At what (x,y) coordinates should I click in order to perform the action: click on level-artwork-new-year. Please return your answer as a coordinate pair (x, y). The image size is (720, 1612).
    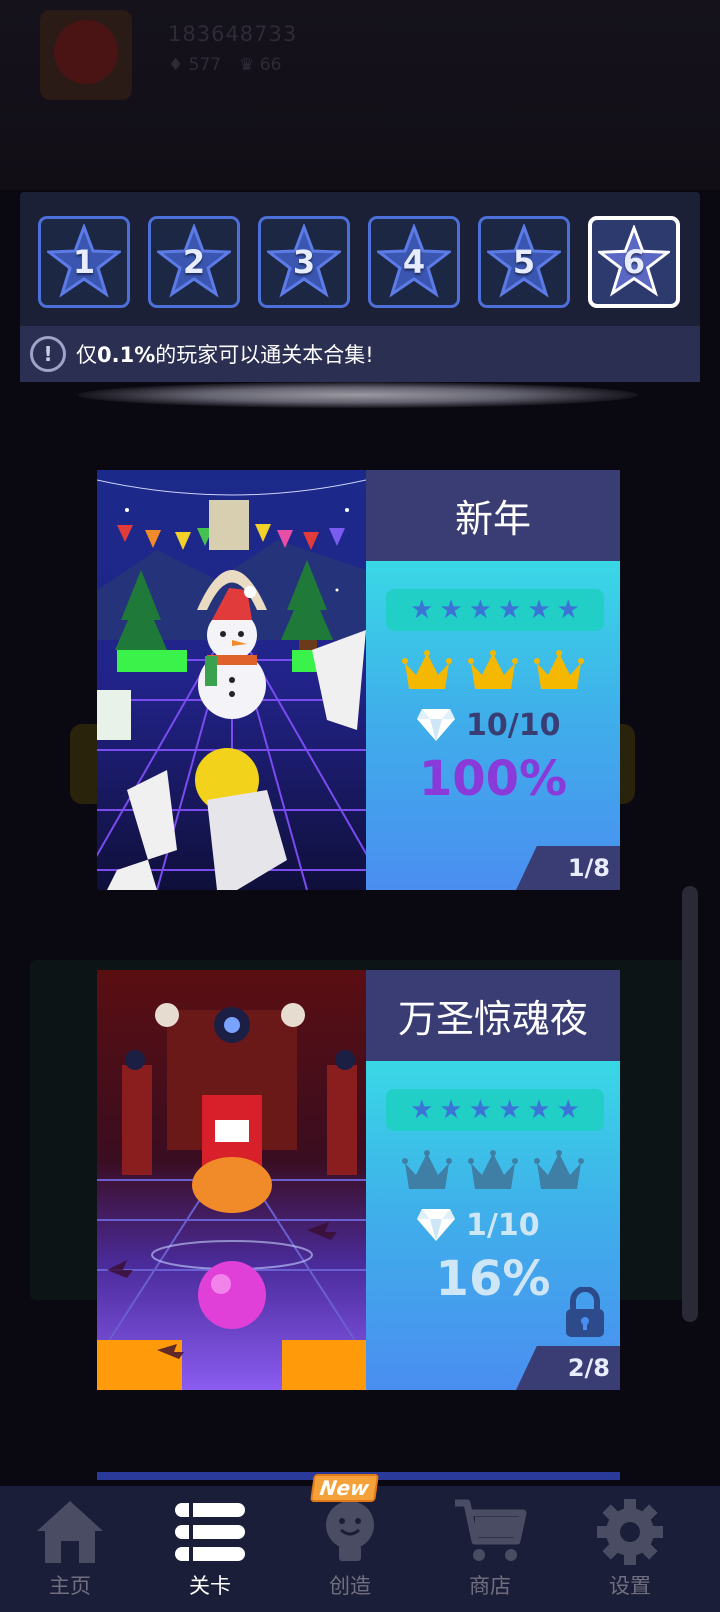
    Looking at the image, I should click on (231, 680).